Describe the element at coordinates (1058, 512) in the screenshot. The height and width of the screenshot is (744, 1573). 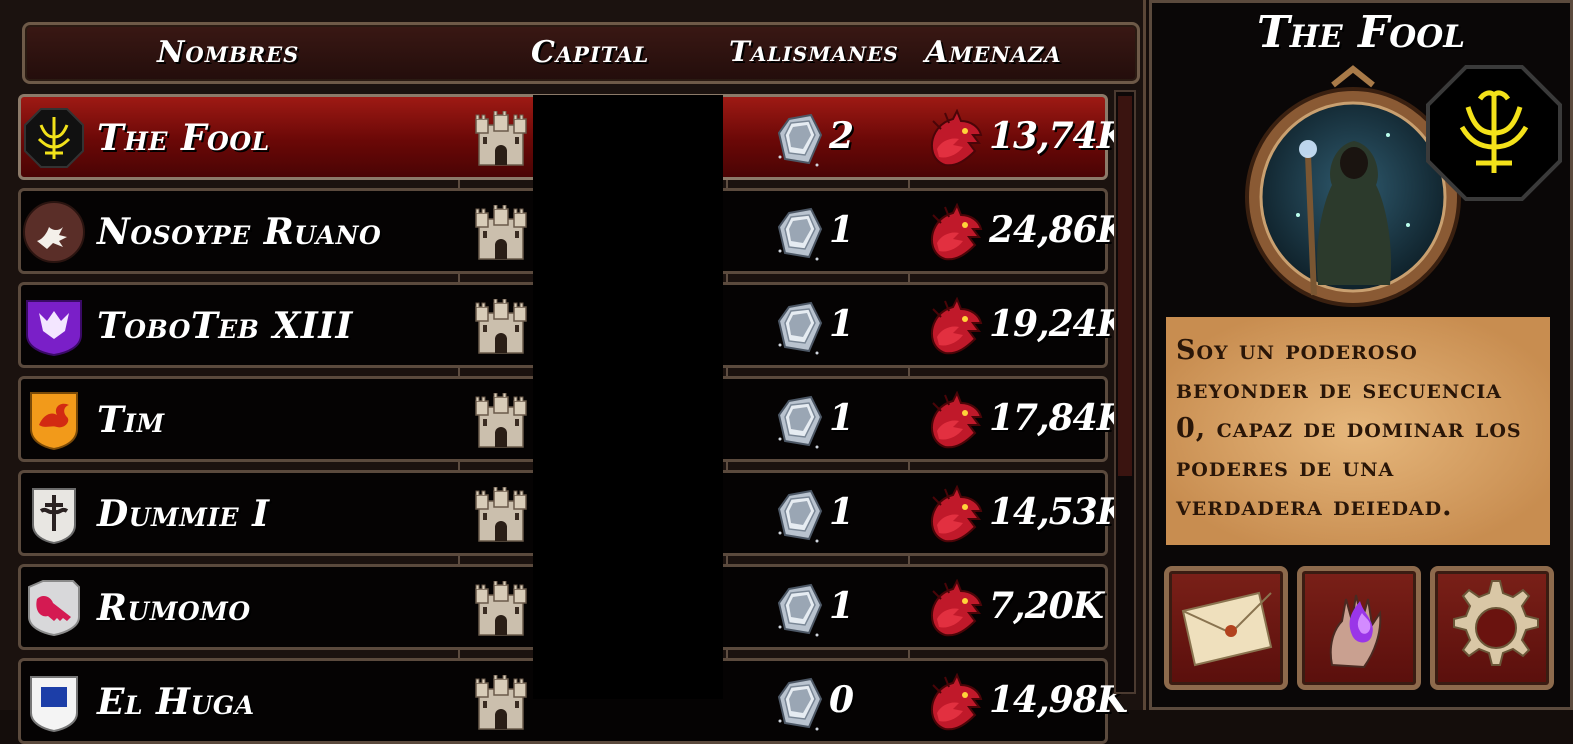
I see `threat-value: 14,53K` at that location.